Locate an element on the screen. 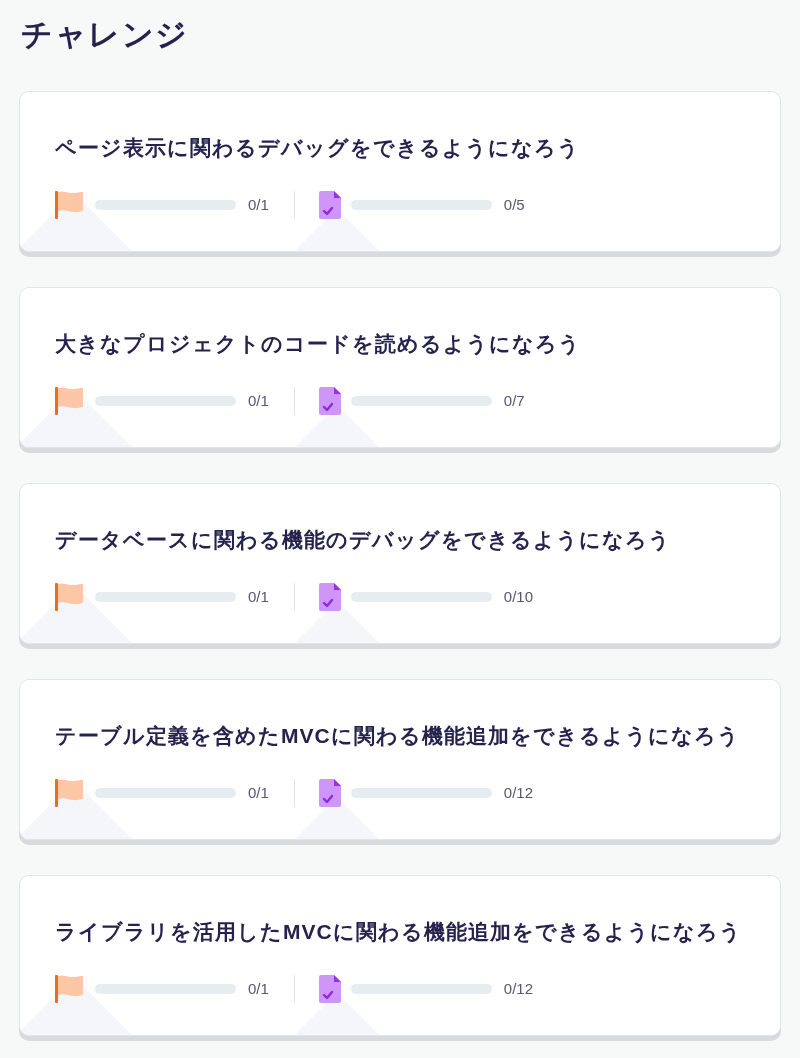  challenge-title: ライブラリを活用したMVCに関わる機能追加をできるようになろう is located at coordinates (399, 932).